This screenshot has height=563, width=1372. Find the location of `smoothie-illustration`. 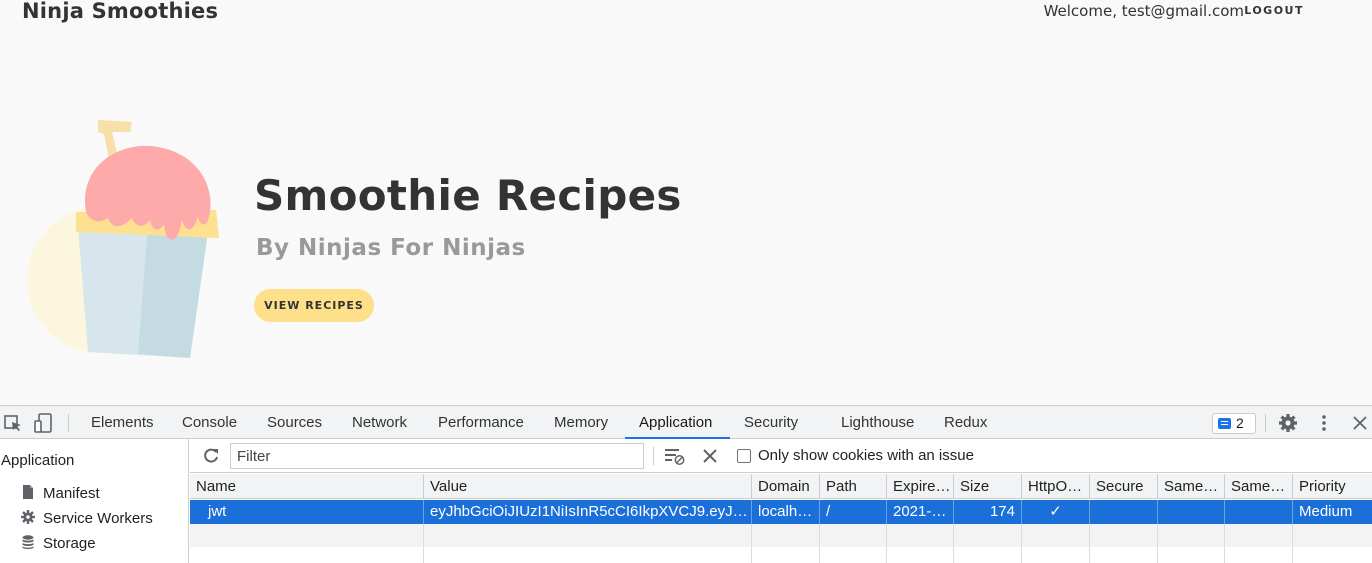

smoothie-illustration is located at coordinates (123, 239).